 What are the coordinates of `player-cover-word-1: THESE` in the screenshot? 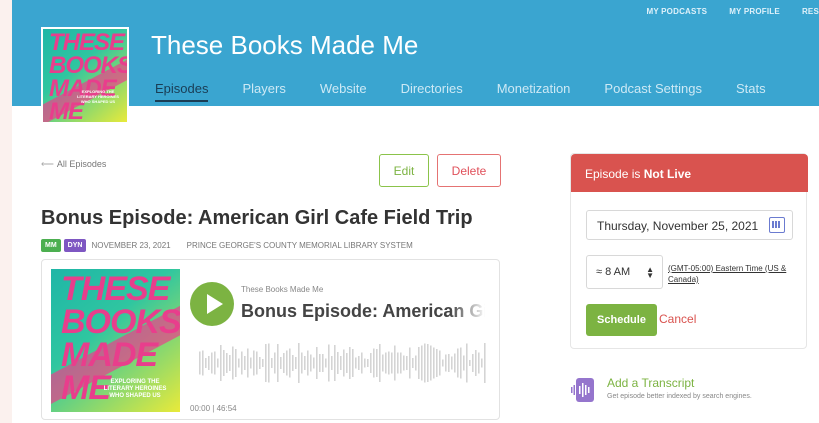 It's located at (115, 289).